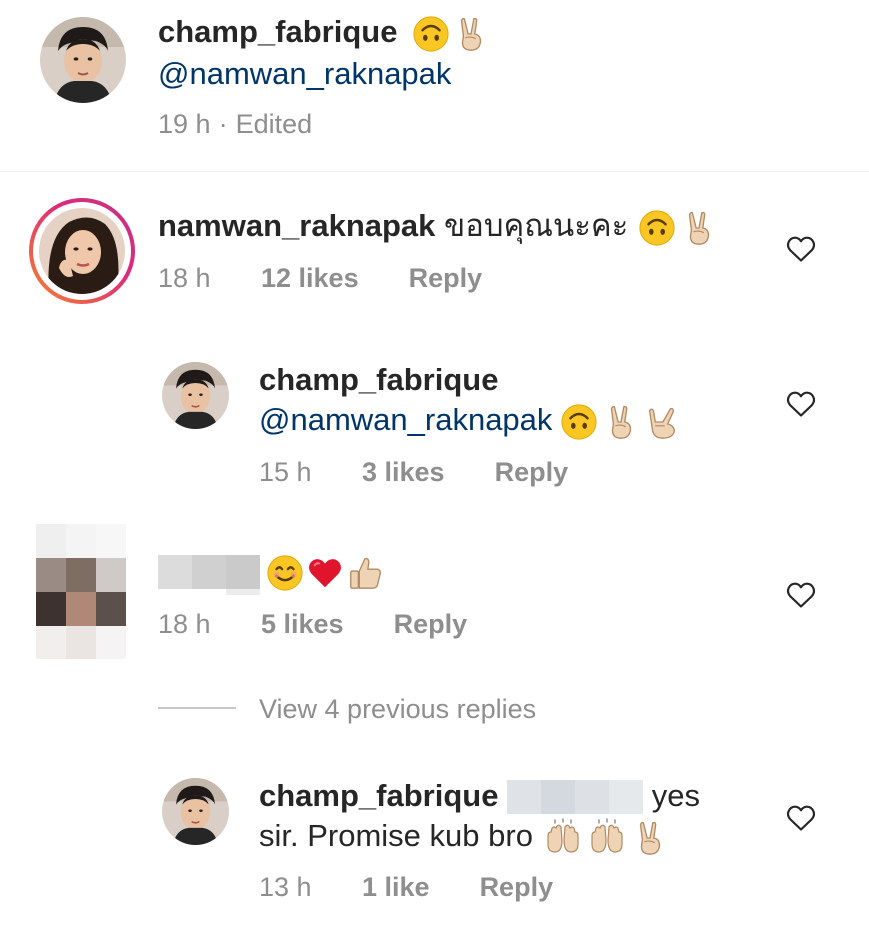  What do you see at coordinates (310, 278) in the screenshot?
I see `likes-count: 12 likes` at bounding box center [310, 278].